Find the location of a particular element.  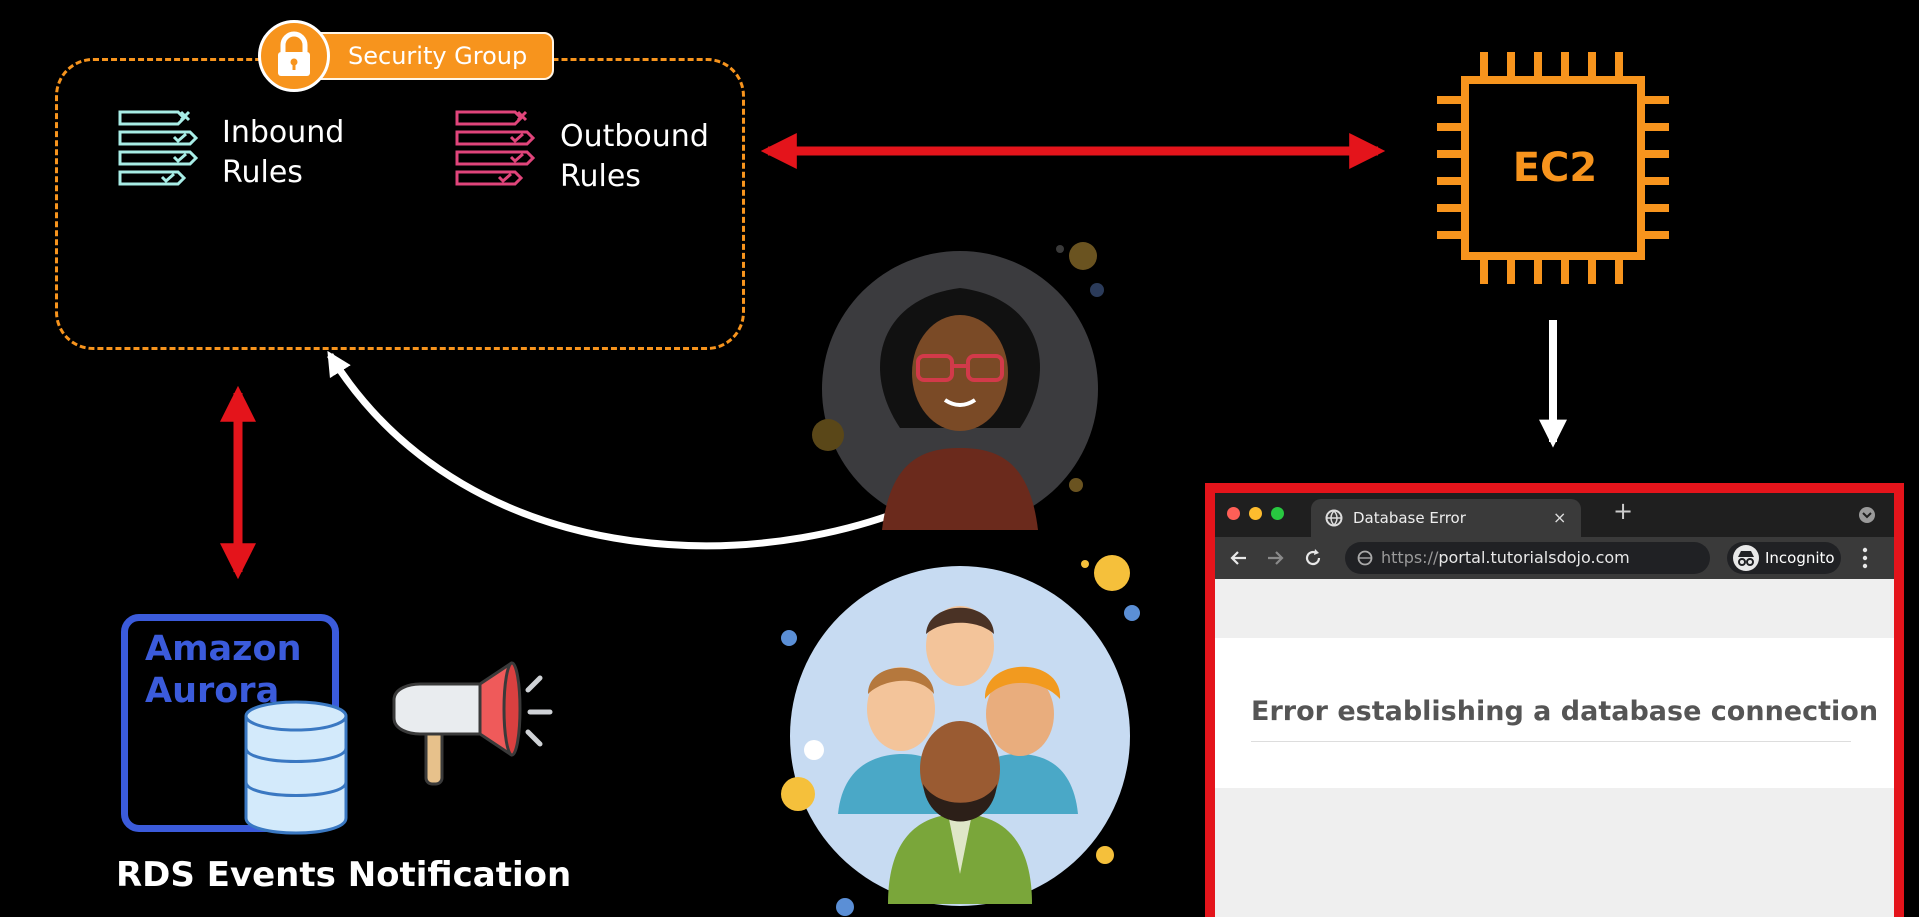

tab-database-error: Database Error × is located at coordinates (1446, 518).